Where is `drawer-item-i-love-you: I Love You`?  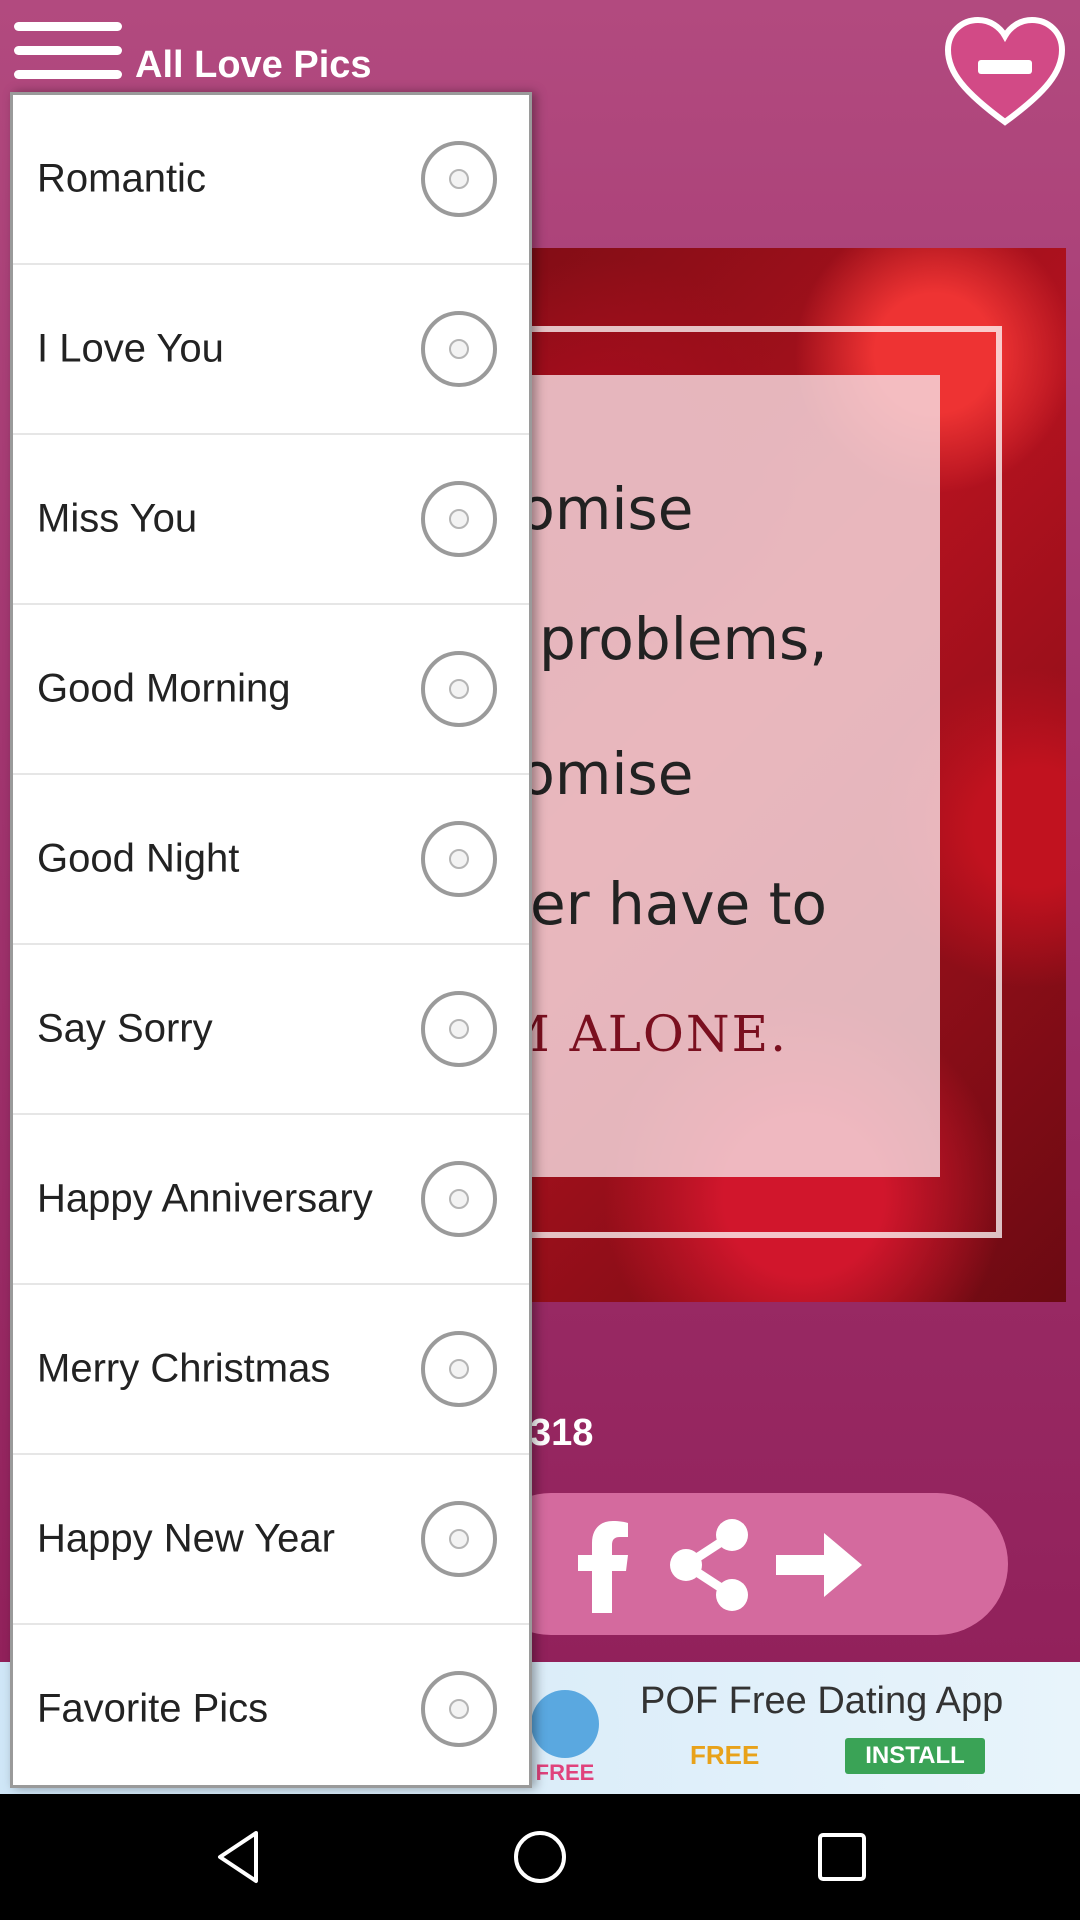
drawer-item-i-love-you: I Love You is located at coordinates (271, 350).